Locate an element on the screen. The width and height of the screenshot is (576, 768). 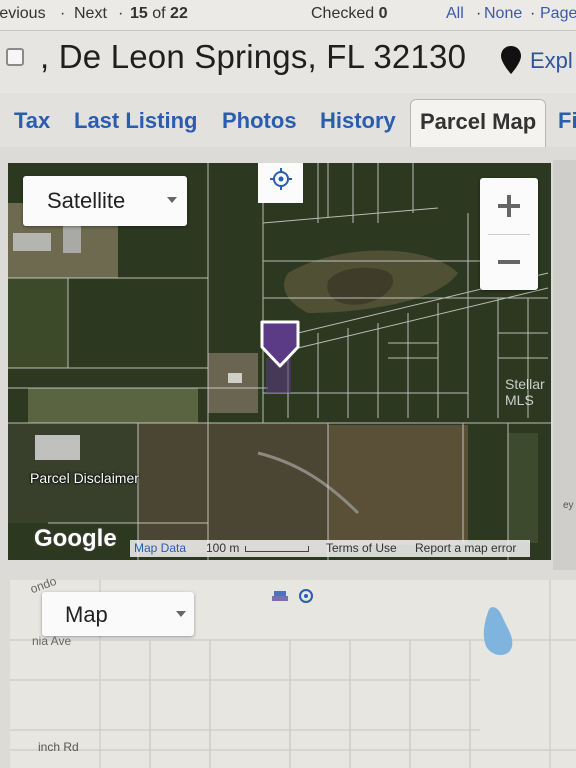
google-logo: Google is located at coordinates (75, 538).